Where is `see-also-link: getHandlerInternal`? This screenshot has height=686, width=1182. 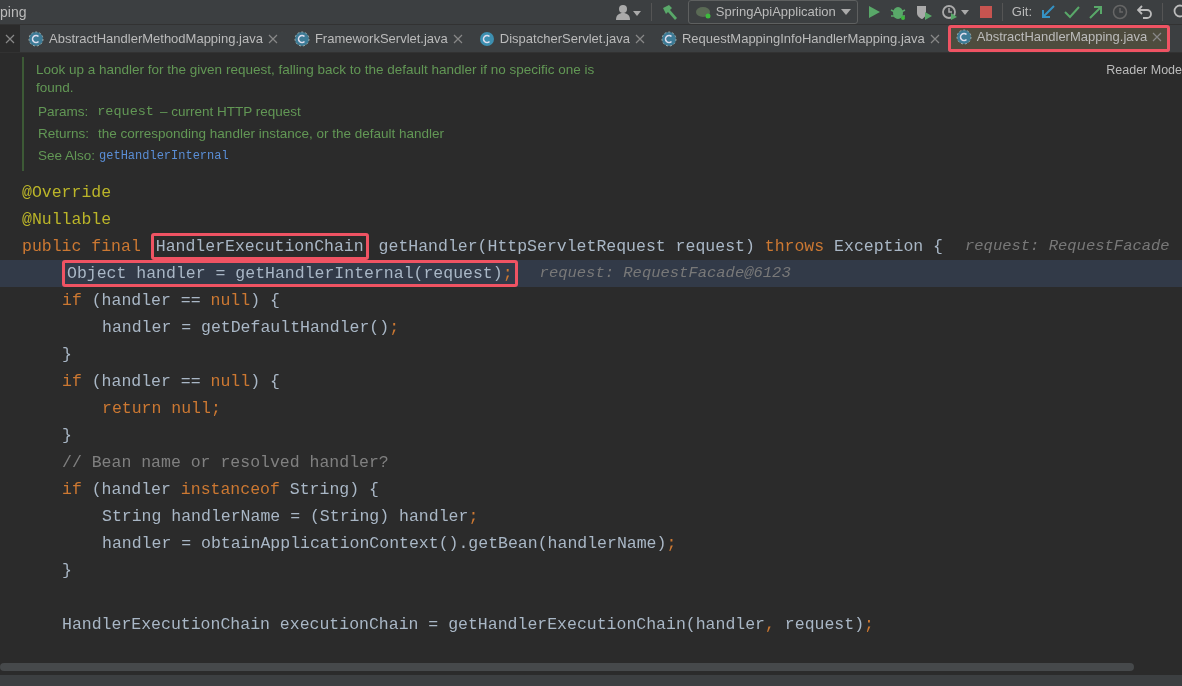
see-also-link: getHandlerInternal is located at coordinates (164, 156).